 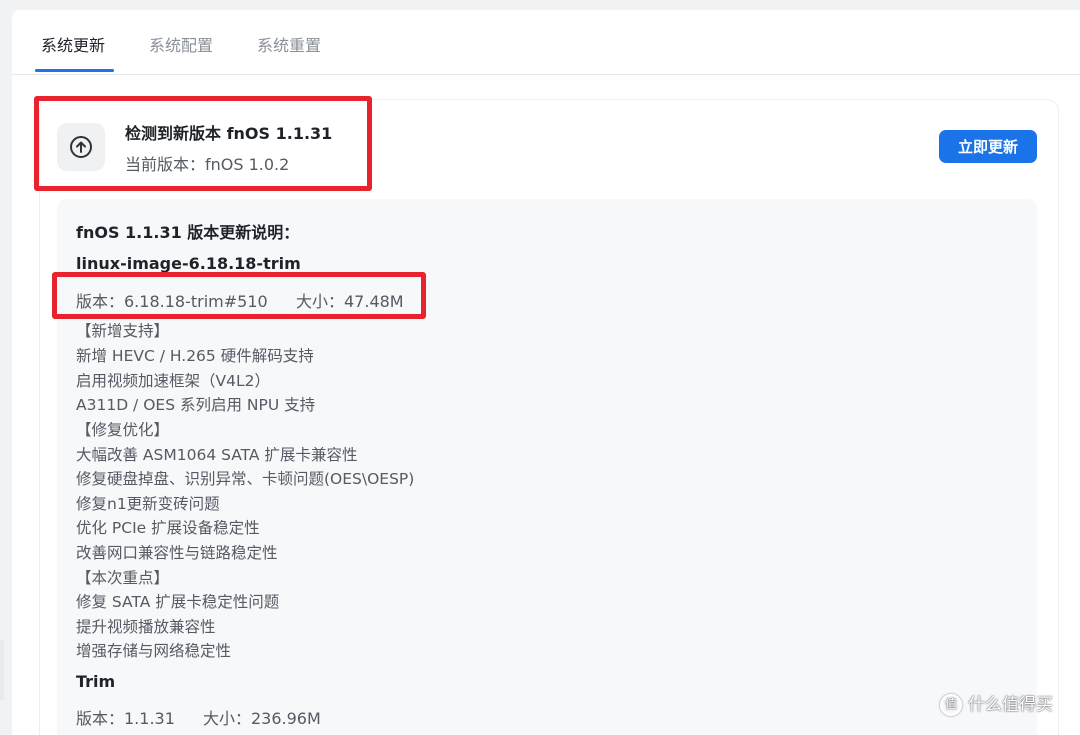 I want to click on note-line: 提升视频播放兼容性, so click(x=146, y=627).